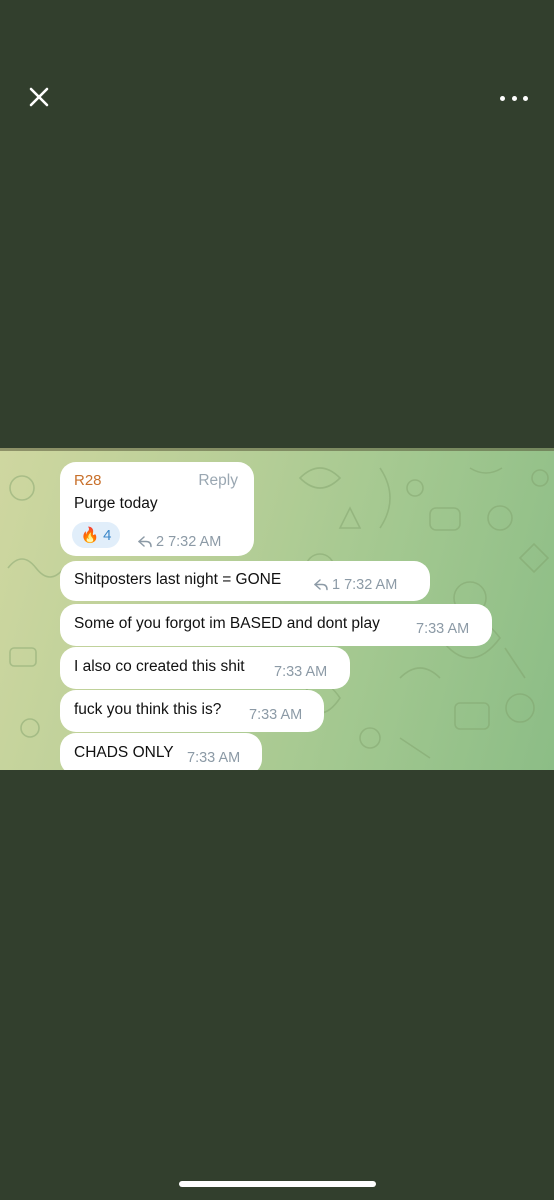  What do you see at coordinates (90, 535) in the screenshot?
I see `fire-emoji: 🔥` at bounding box center [90, 535].